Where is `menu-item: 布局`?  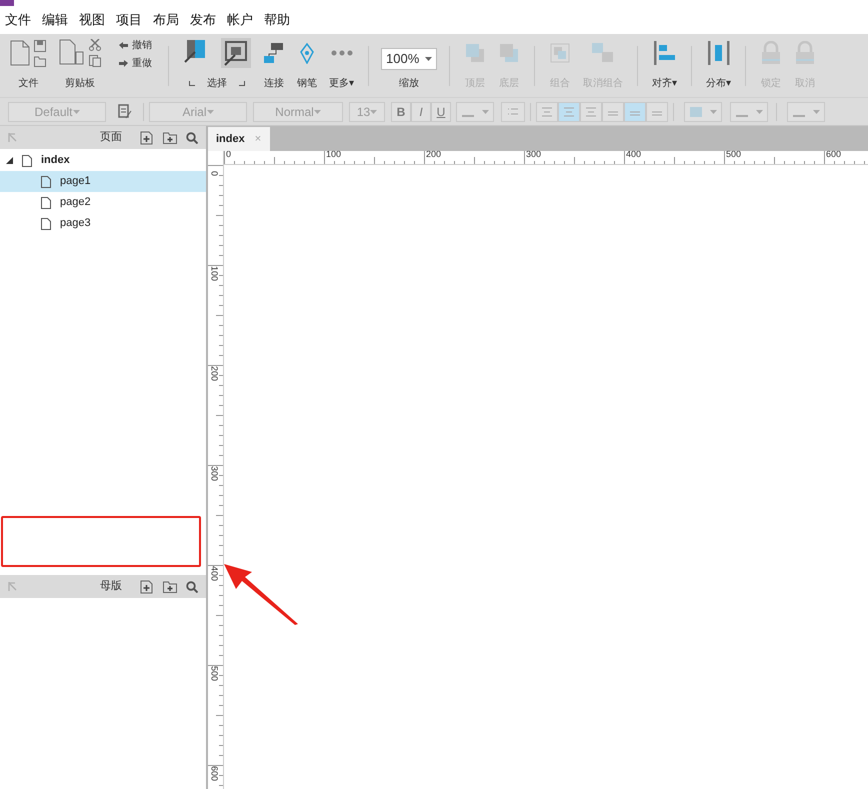
menu-item: 布局 is located at coordinates (166, 20).